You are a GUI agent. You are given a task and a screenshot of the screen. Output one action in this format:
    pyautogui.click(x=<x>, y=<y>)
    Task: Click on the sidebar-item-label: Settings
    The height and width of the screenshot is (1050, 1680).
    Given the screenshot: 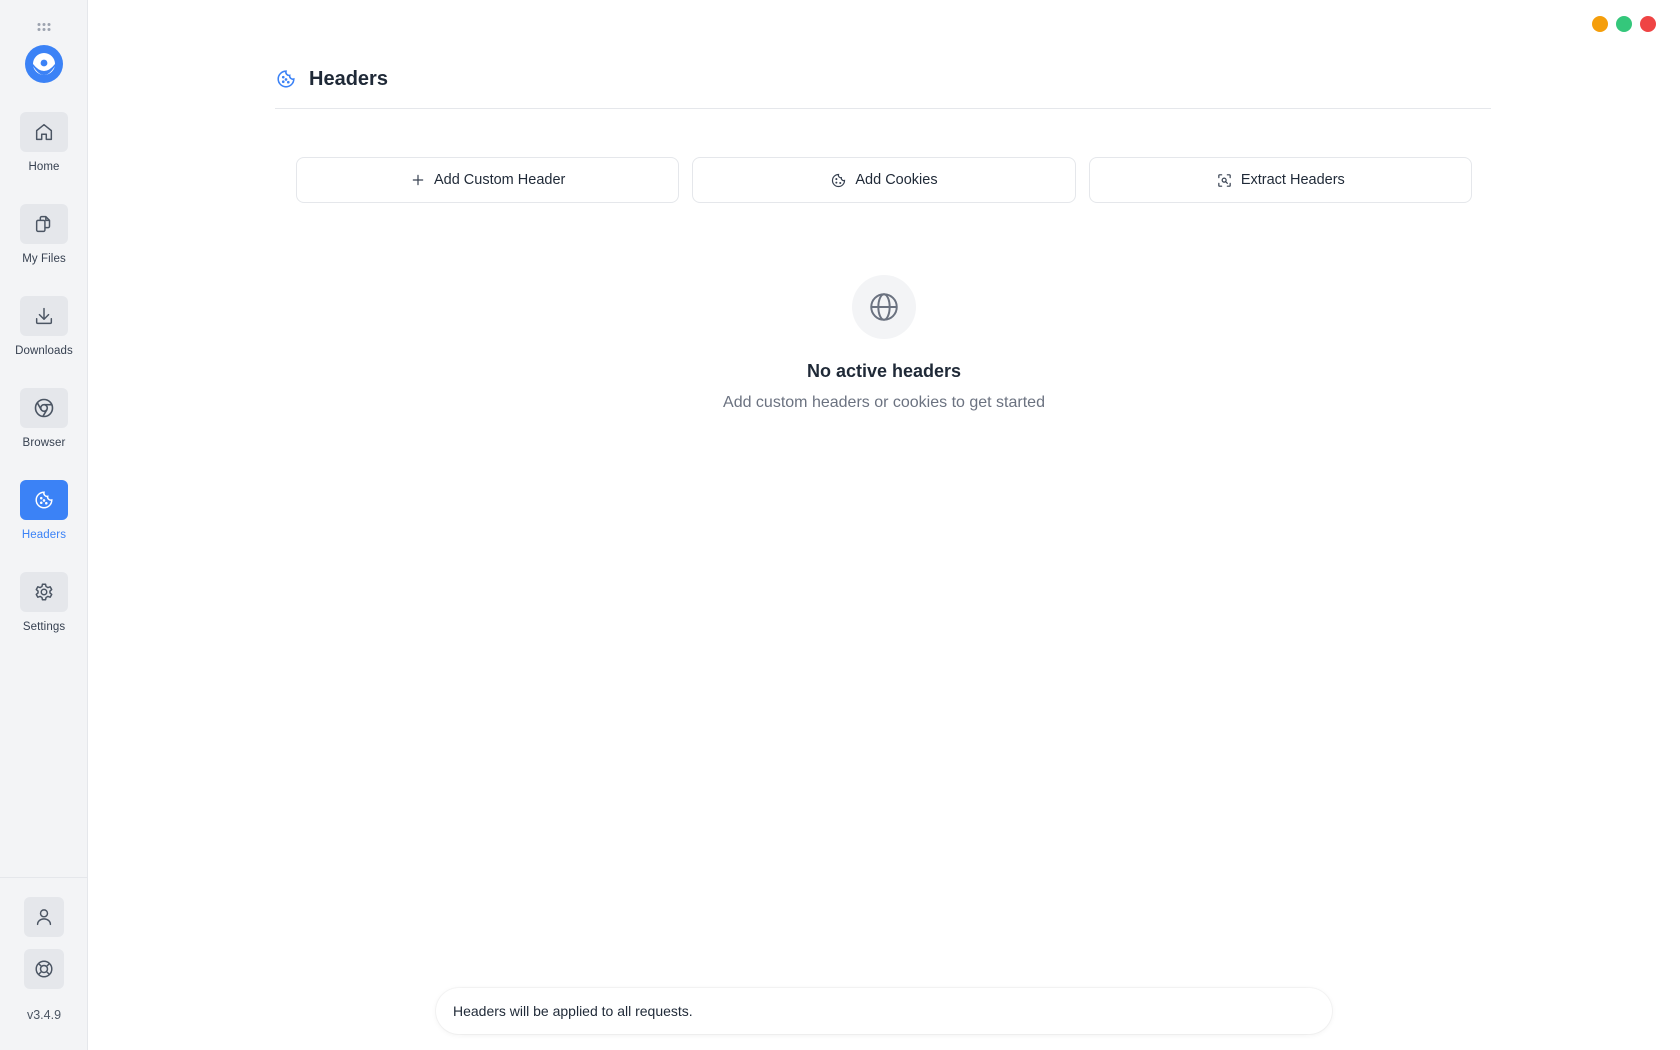 What is the action you would take?
    pyautogui.click(x=44, y=627)
    